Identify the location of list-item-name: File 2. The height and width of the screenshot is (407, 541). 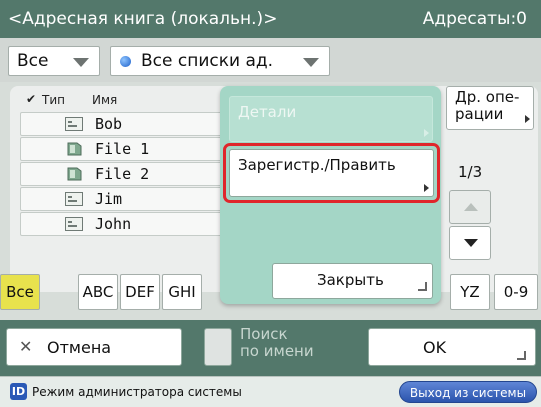
(122, 174).